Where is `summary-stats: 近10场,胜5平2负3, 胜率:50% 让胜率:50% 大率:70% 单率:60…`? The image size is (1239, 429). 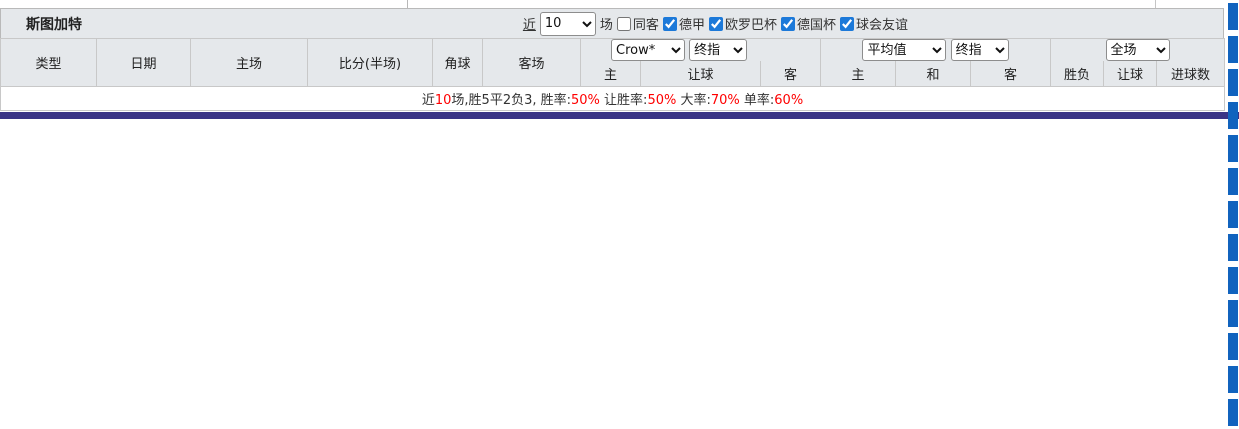
summary-stats: 近10场,胜5平2负3, 胜率:50% 让胜率:50% 大率:70% 单率:60… is located at coordinates (613, 98).